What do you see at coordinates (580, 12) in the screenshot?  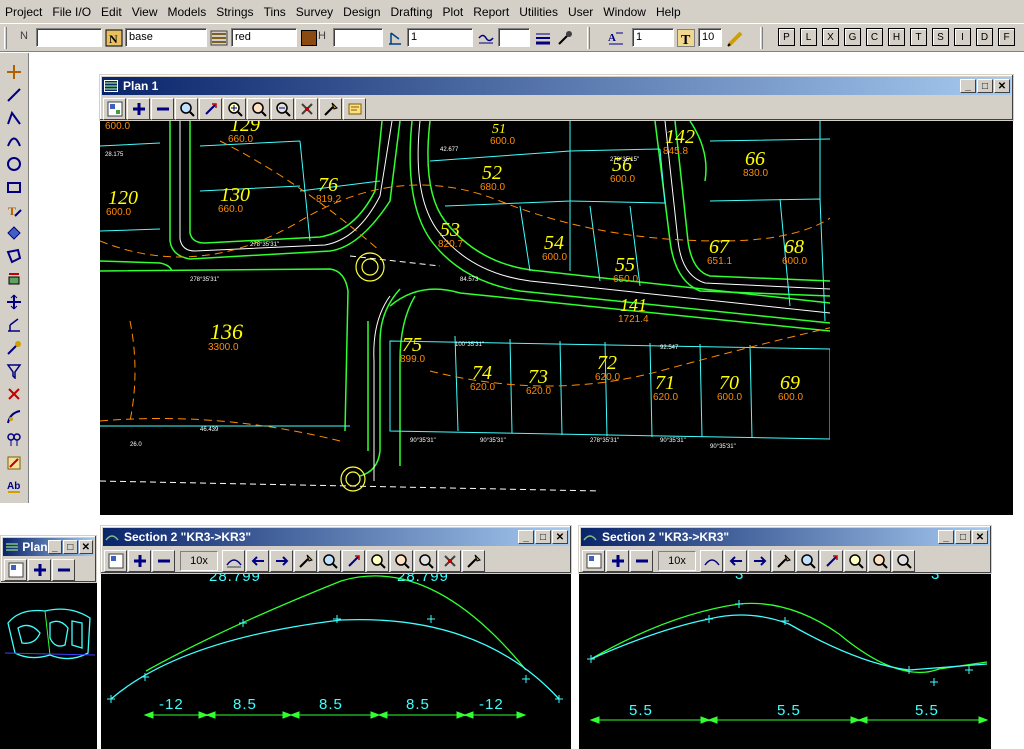 I see `menu-user: User` at bounding box center [580, 12].